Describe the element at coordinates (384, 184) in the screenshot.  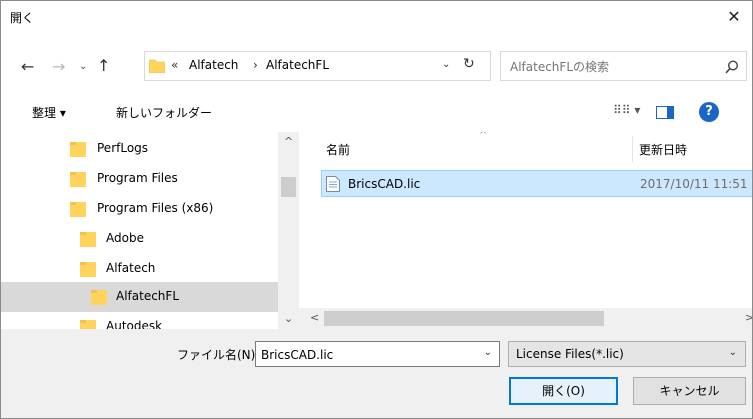
I see `file-name: BricsCAD.lic` at that location.